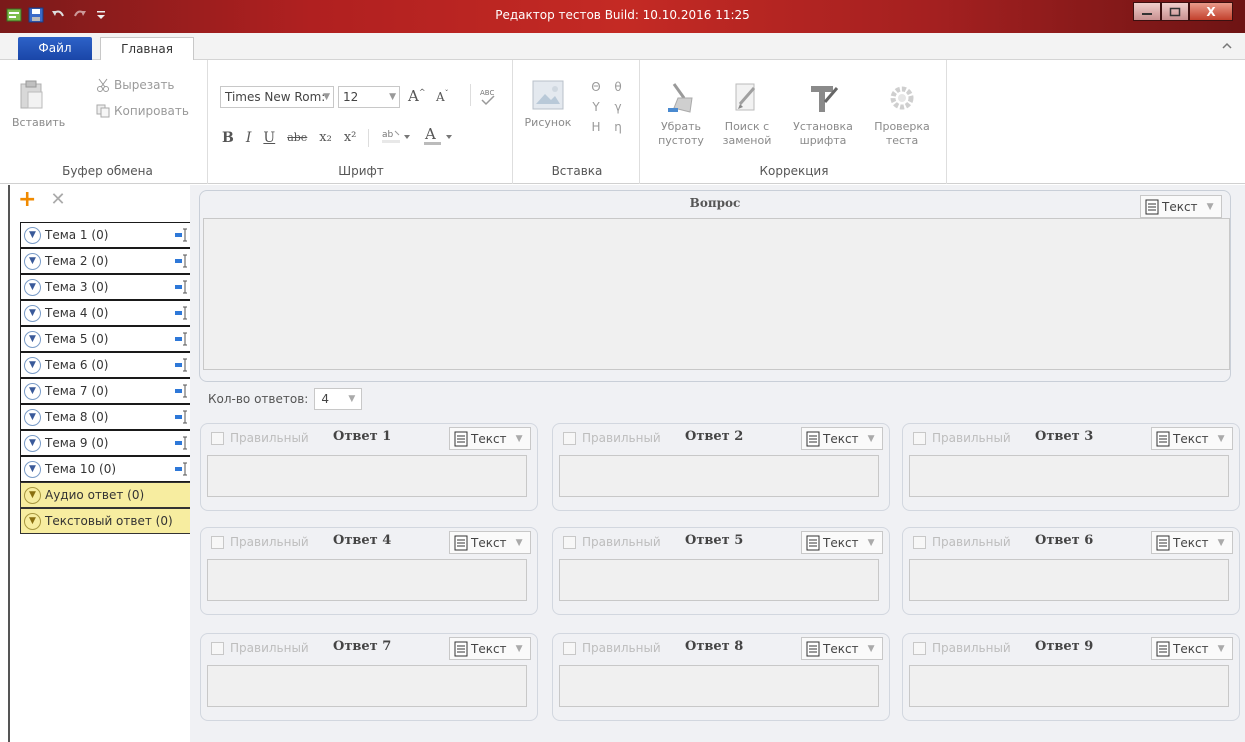 The image size is (1245, 742). I want to click on spellcheck-button: ABC, so click(488, 97).